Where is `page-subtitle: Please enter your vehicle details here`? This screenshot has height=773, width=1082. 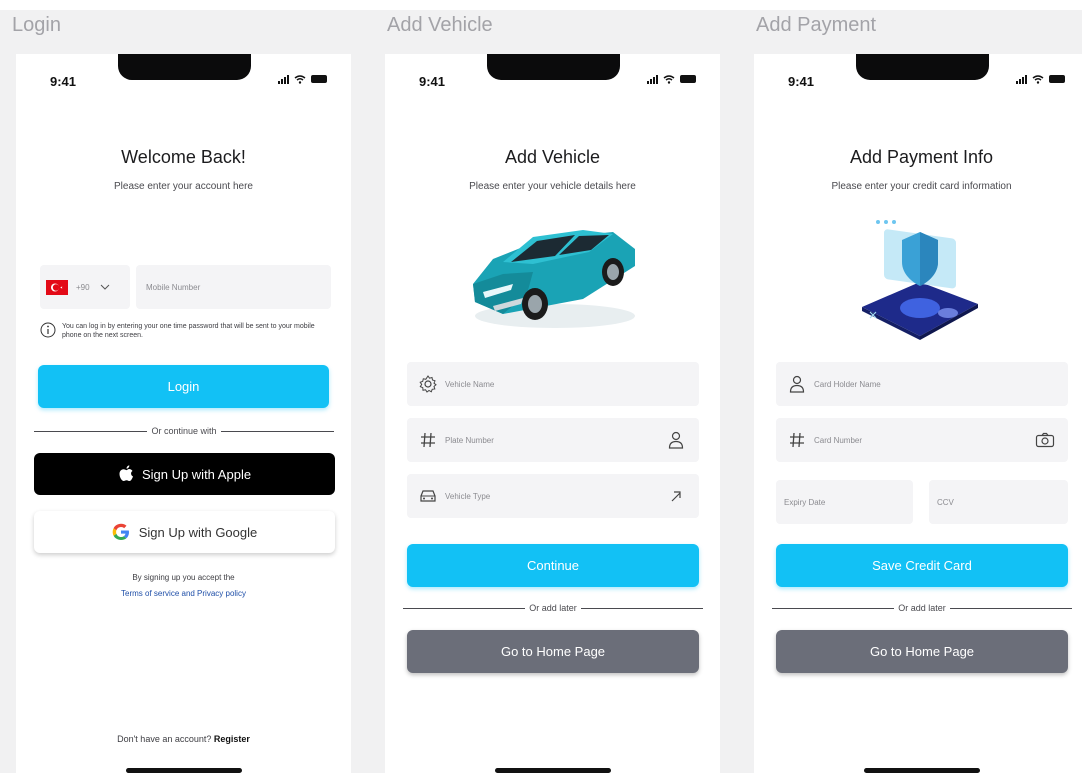
page-subtitle: Please enter your vehicle details here is located at coordinates (552, 186).